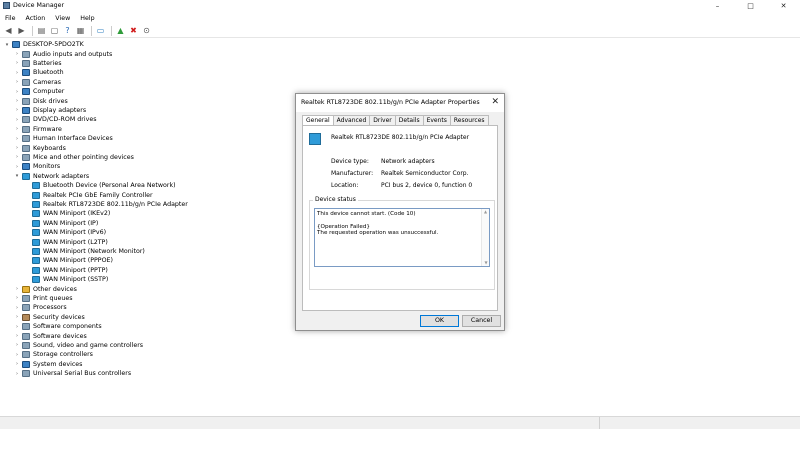 Image resolution: width=800 pixels, height=450 pixels. What do you see at coordinates (783, 6) in the screenshot?
I see `close-button: ✕` at bounding box center [783, 6].